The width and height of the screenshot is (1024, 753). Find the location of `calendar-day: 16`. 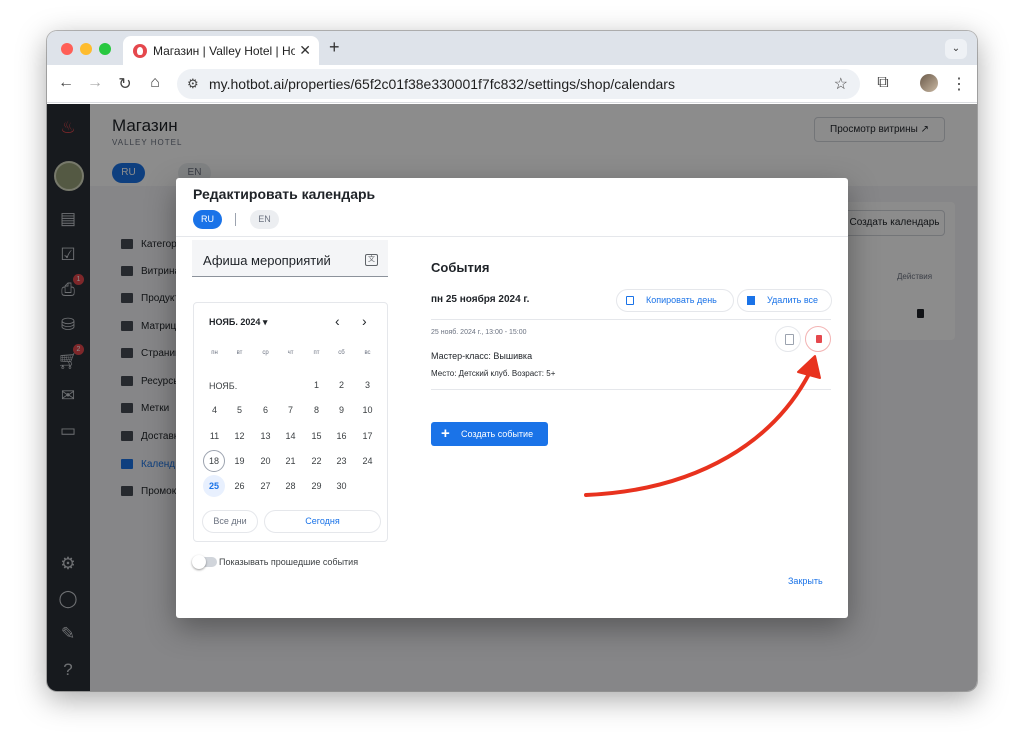

calendar-day: 16 is located at coordinates (341, 436).